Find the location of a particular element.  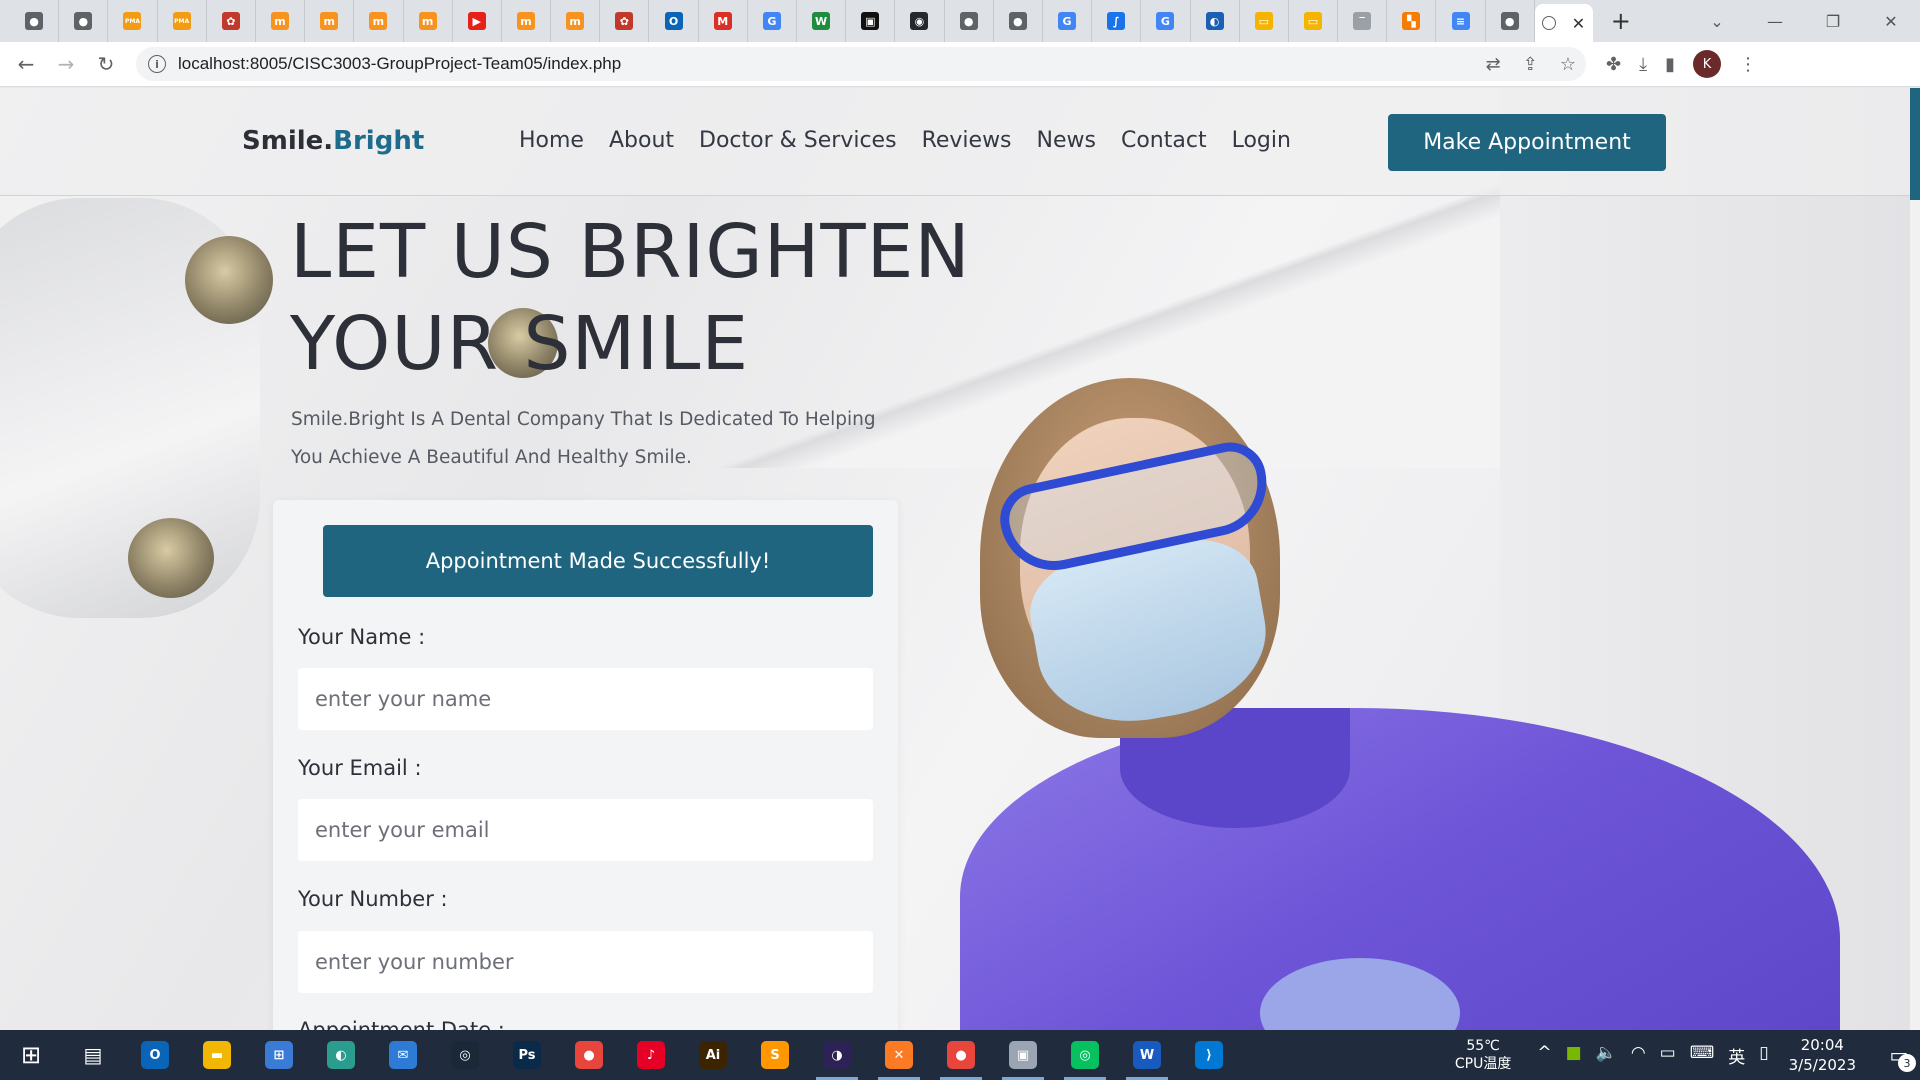

translate-icon: ⇄ is located at coordinates (1493, 64).